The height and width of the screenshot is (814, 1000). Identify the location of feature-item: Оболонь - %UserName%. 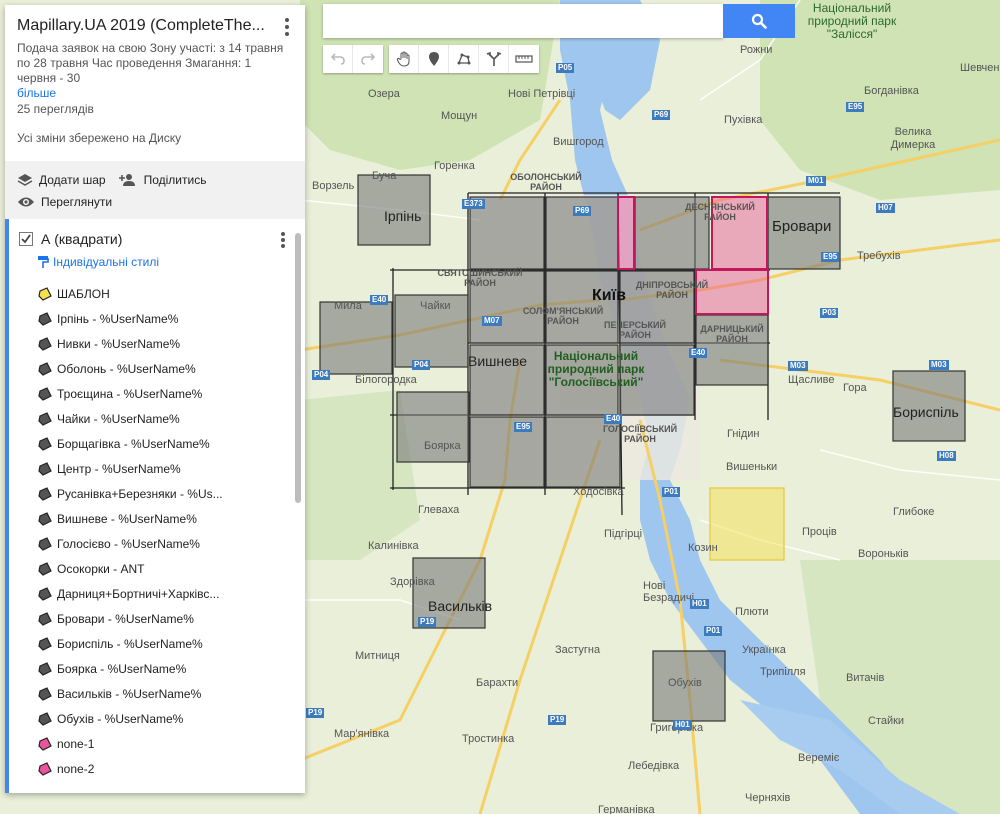
(139, 368).